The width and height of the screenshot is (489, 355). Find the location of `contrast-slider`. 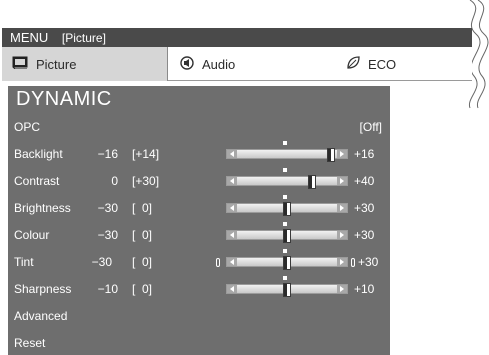

contrast-slider is located at coordinates (287, 178).